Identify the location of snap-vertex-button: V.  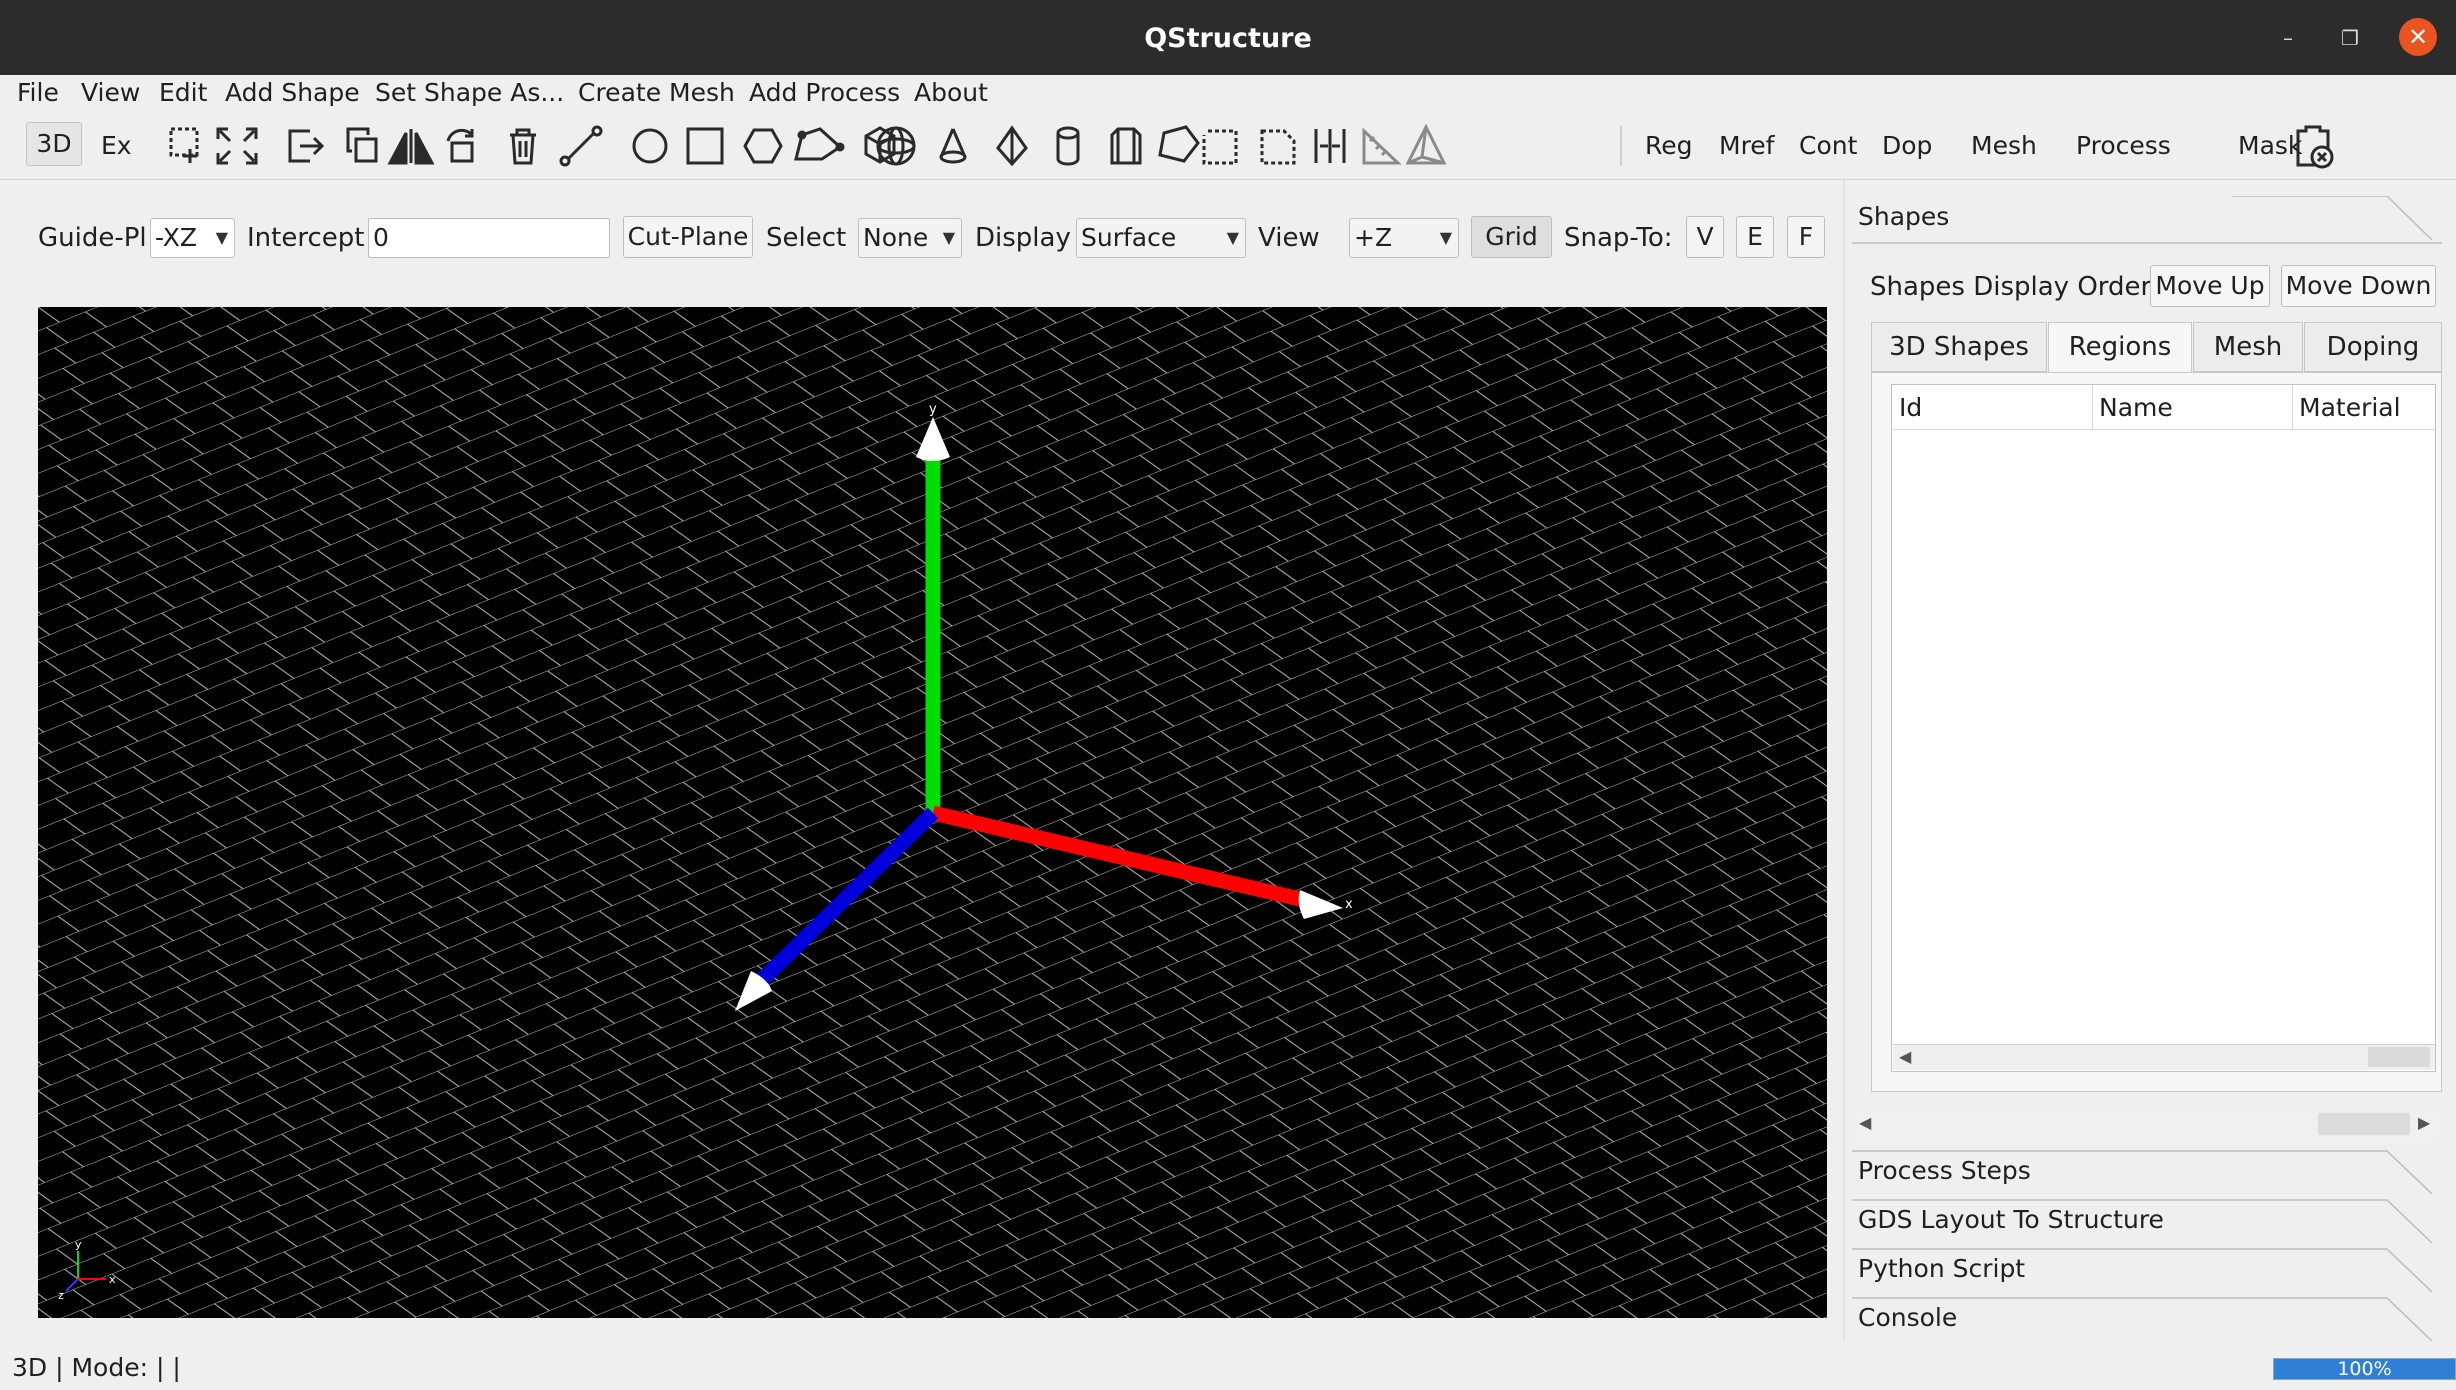
(1705, 237).